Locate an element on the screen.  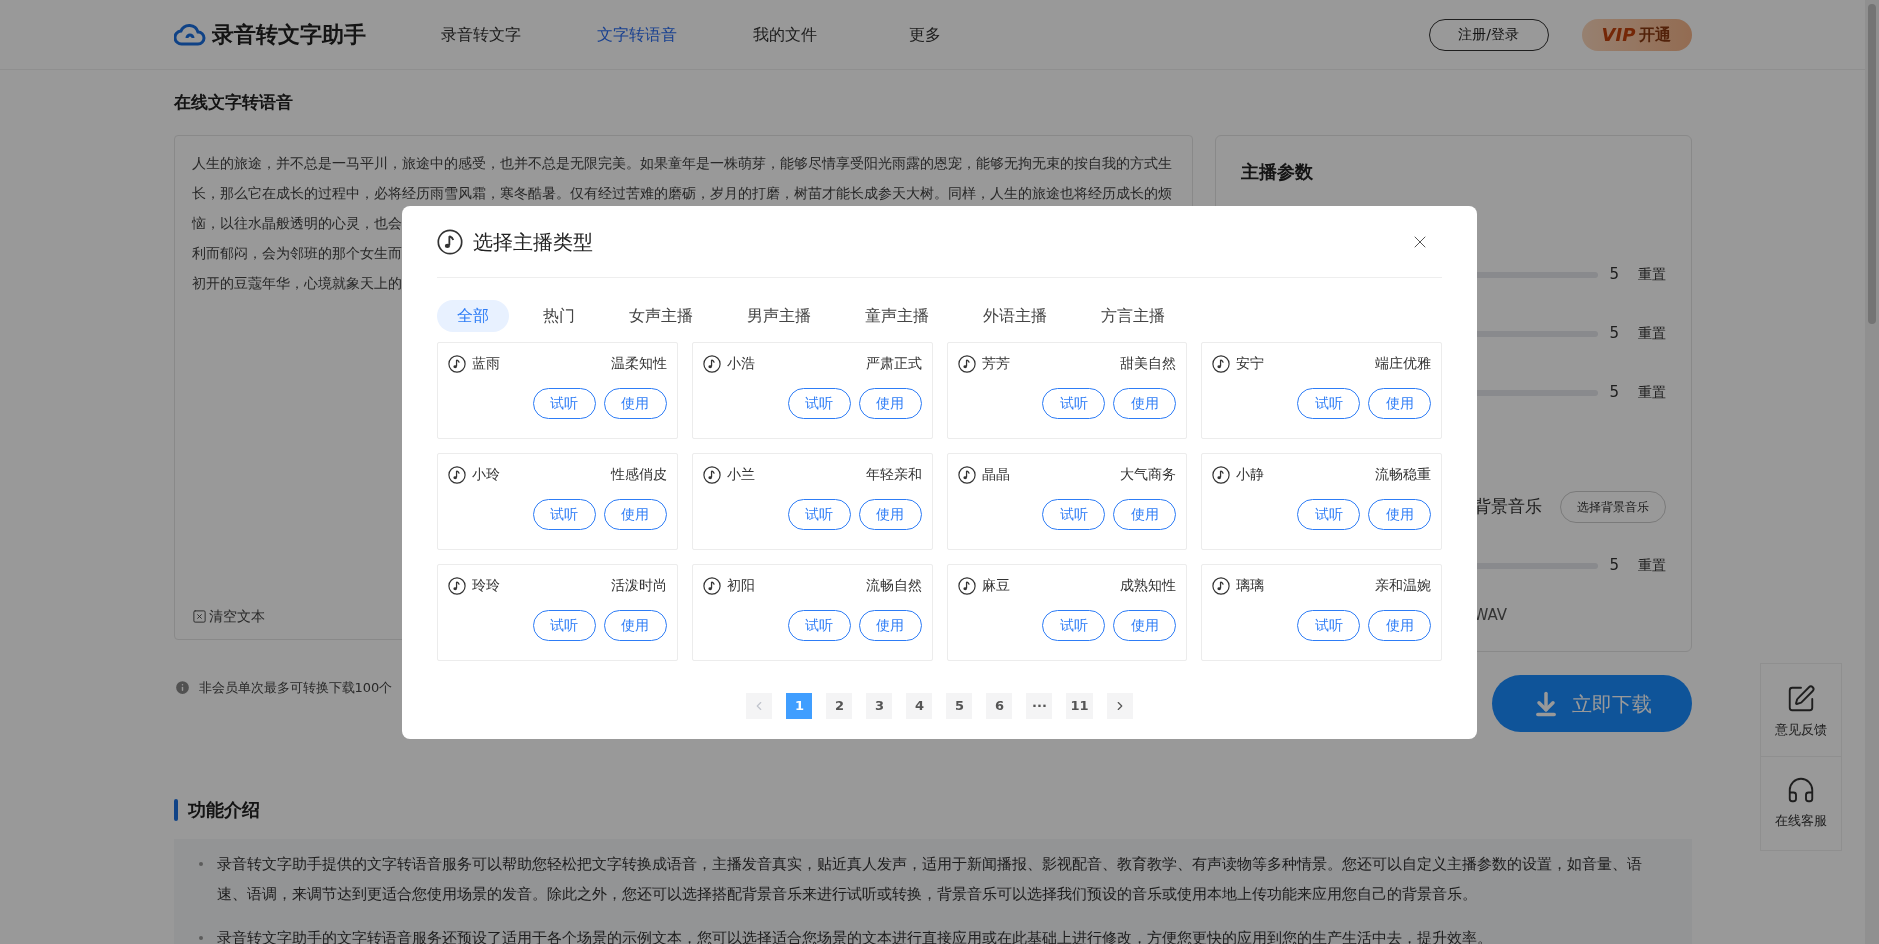
side-button: 在线客服 is located at coordinates (1801, 796).